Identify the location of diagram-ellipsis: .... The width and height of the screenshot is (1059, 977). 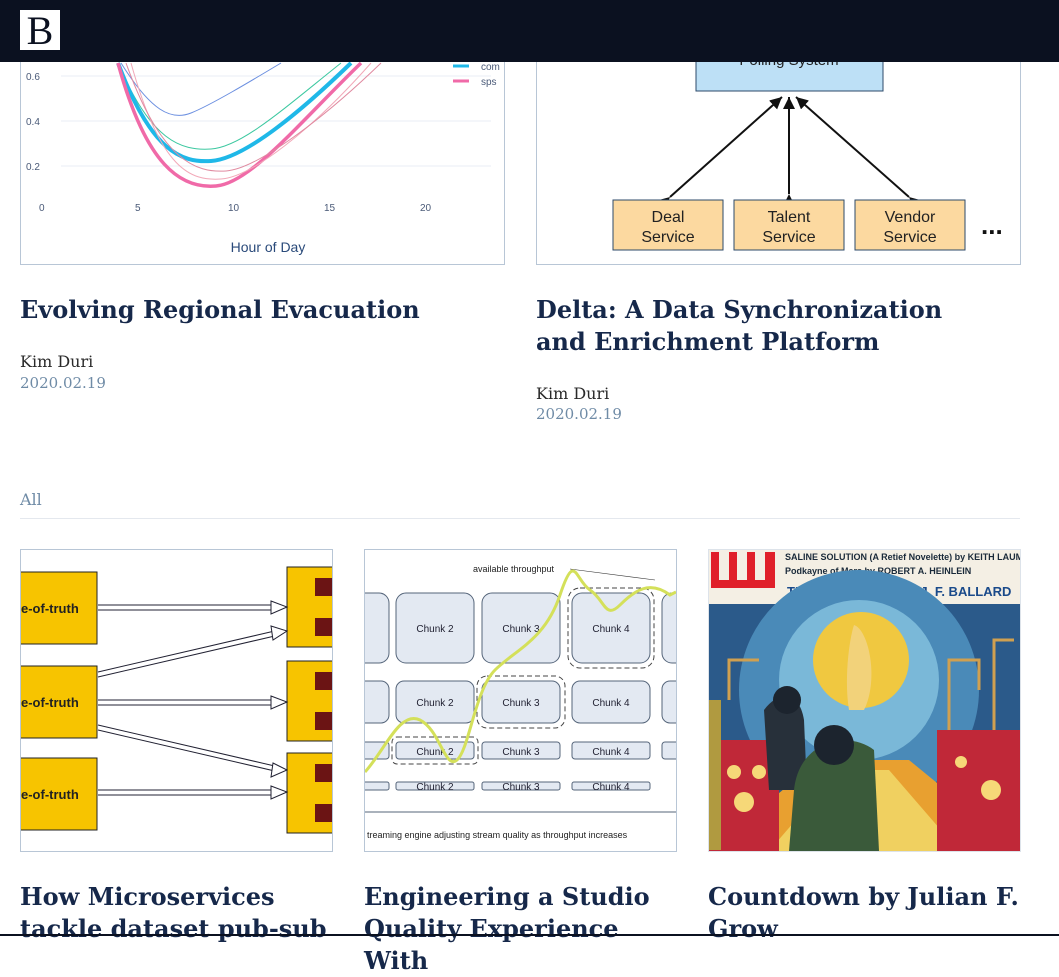
(992, 225).